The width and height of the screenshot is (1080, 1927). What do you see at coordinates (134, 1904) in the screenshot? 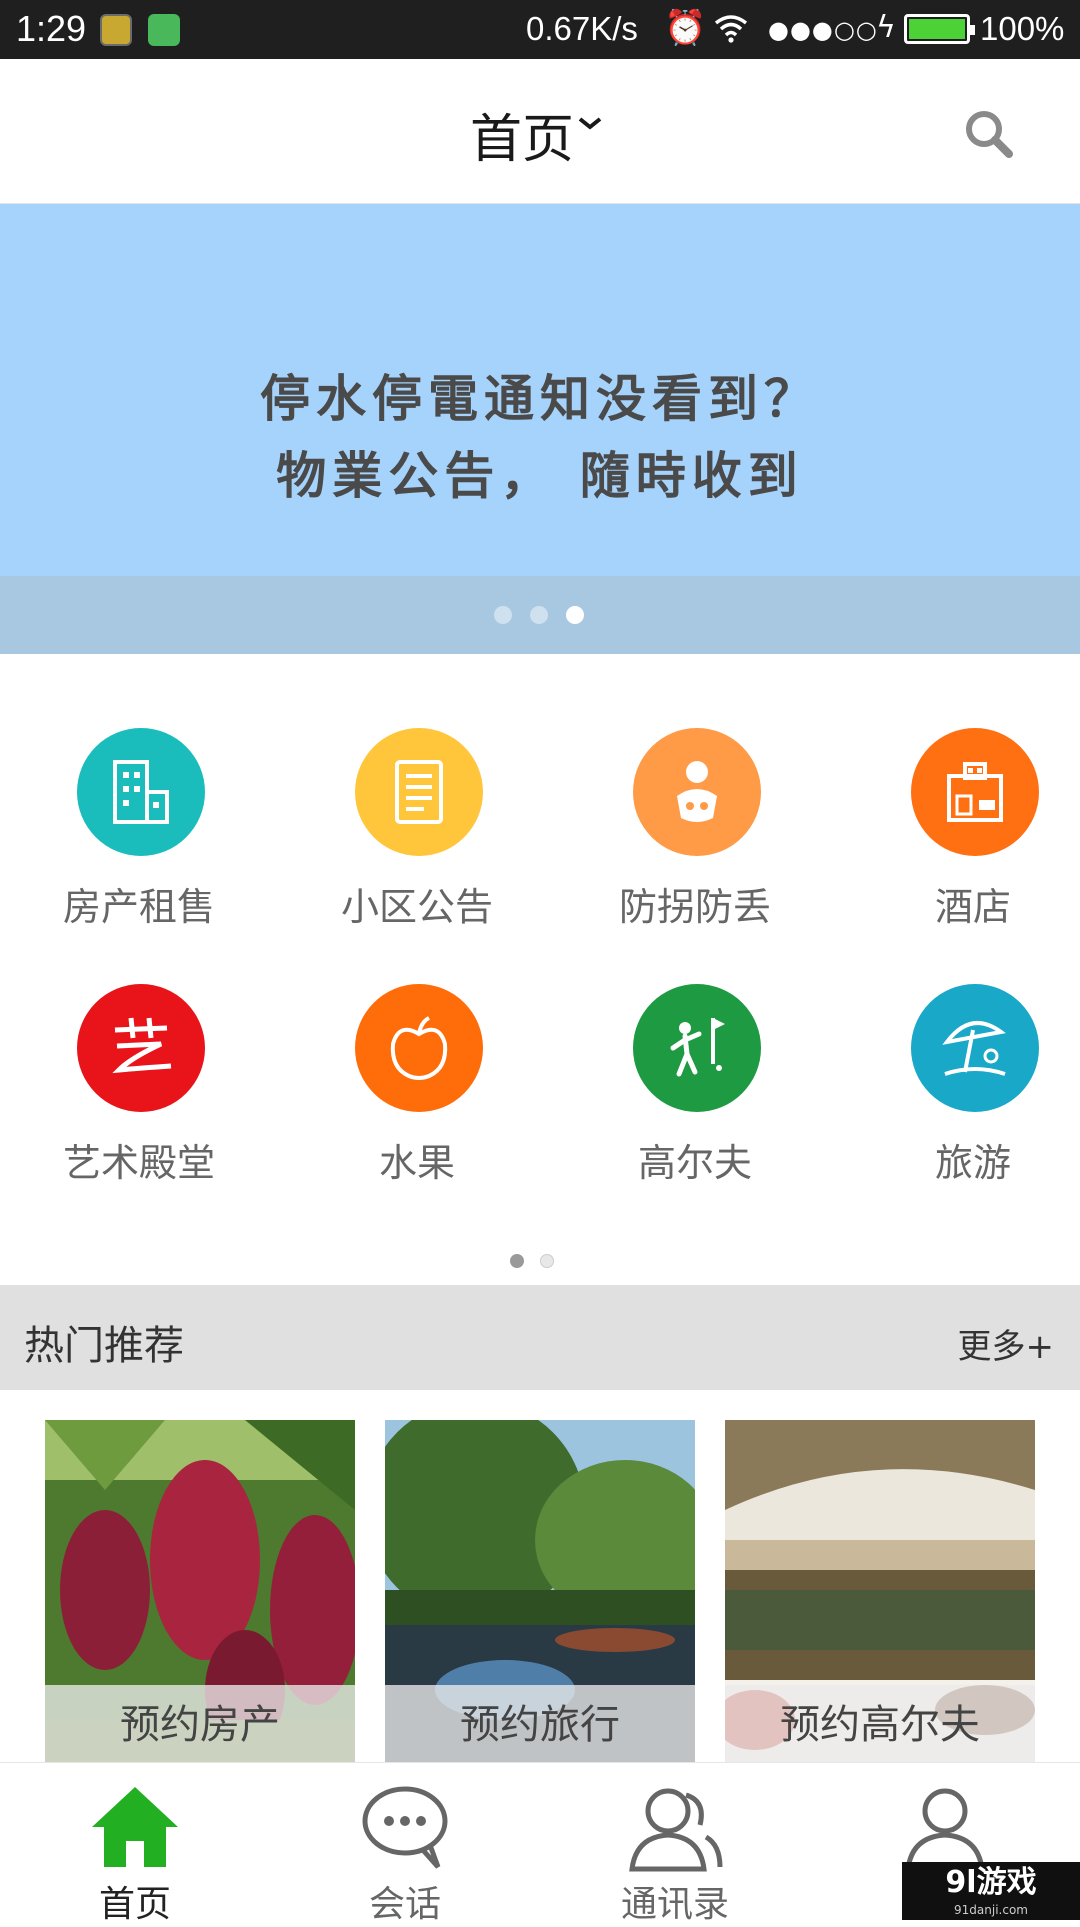
I see `nav-label: 首页` at bounding box center [134, 1904].